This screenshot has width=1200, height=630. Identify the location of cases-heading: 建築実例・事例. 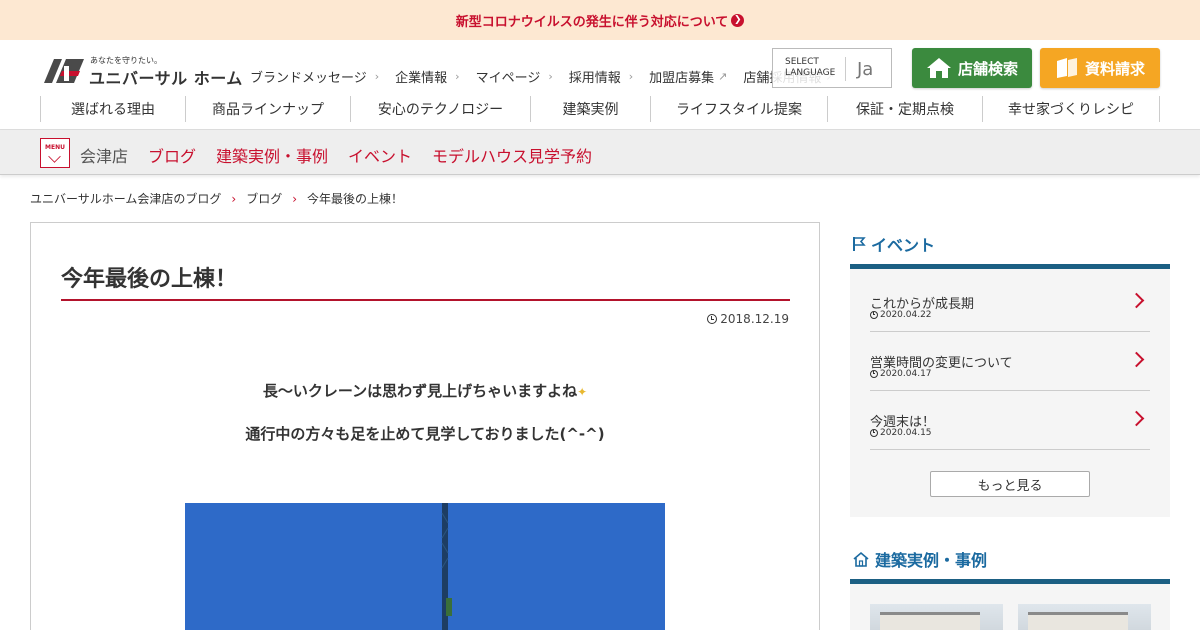
(919, 559).